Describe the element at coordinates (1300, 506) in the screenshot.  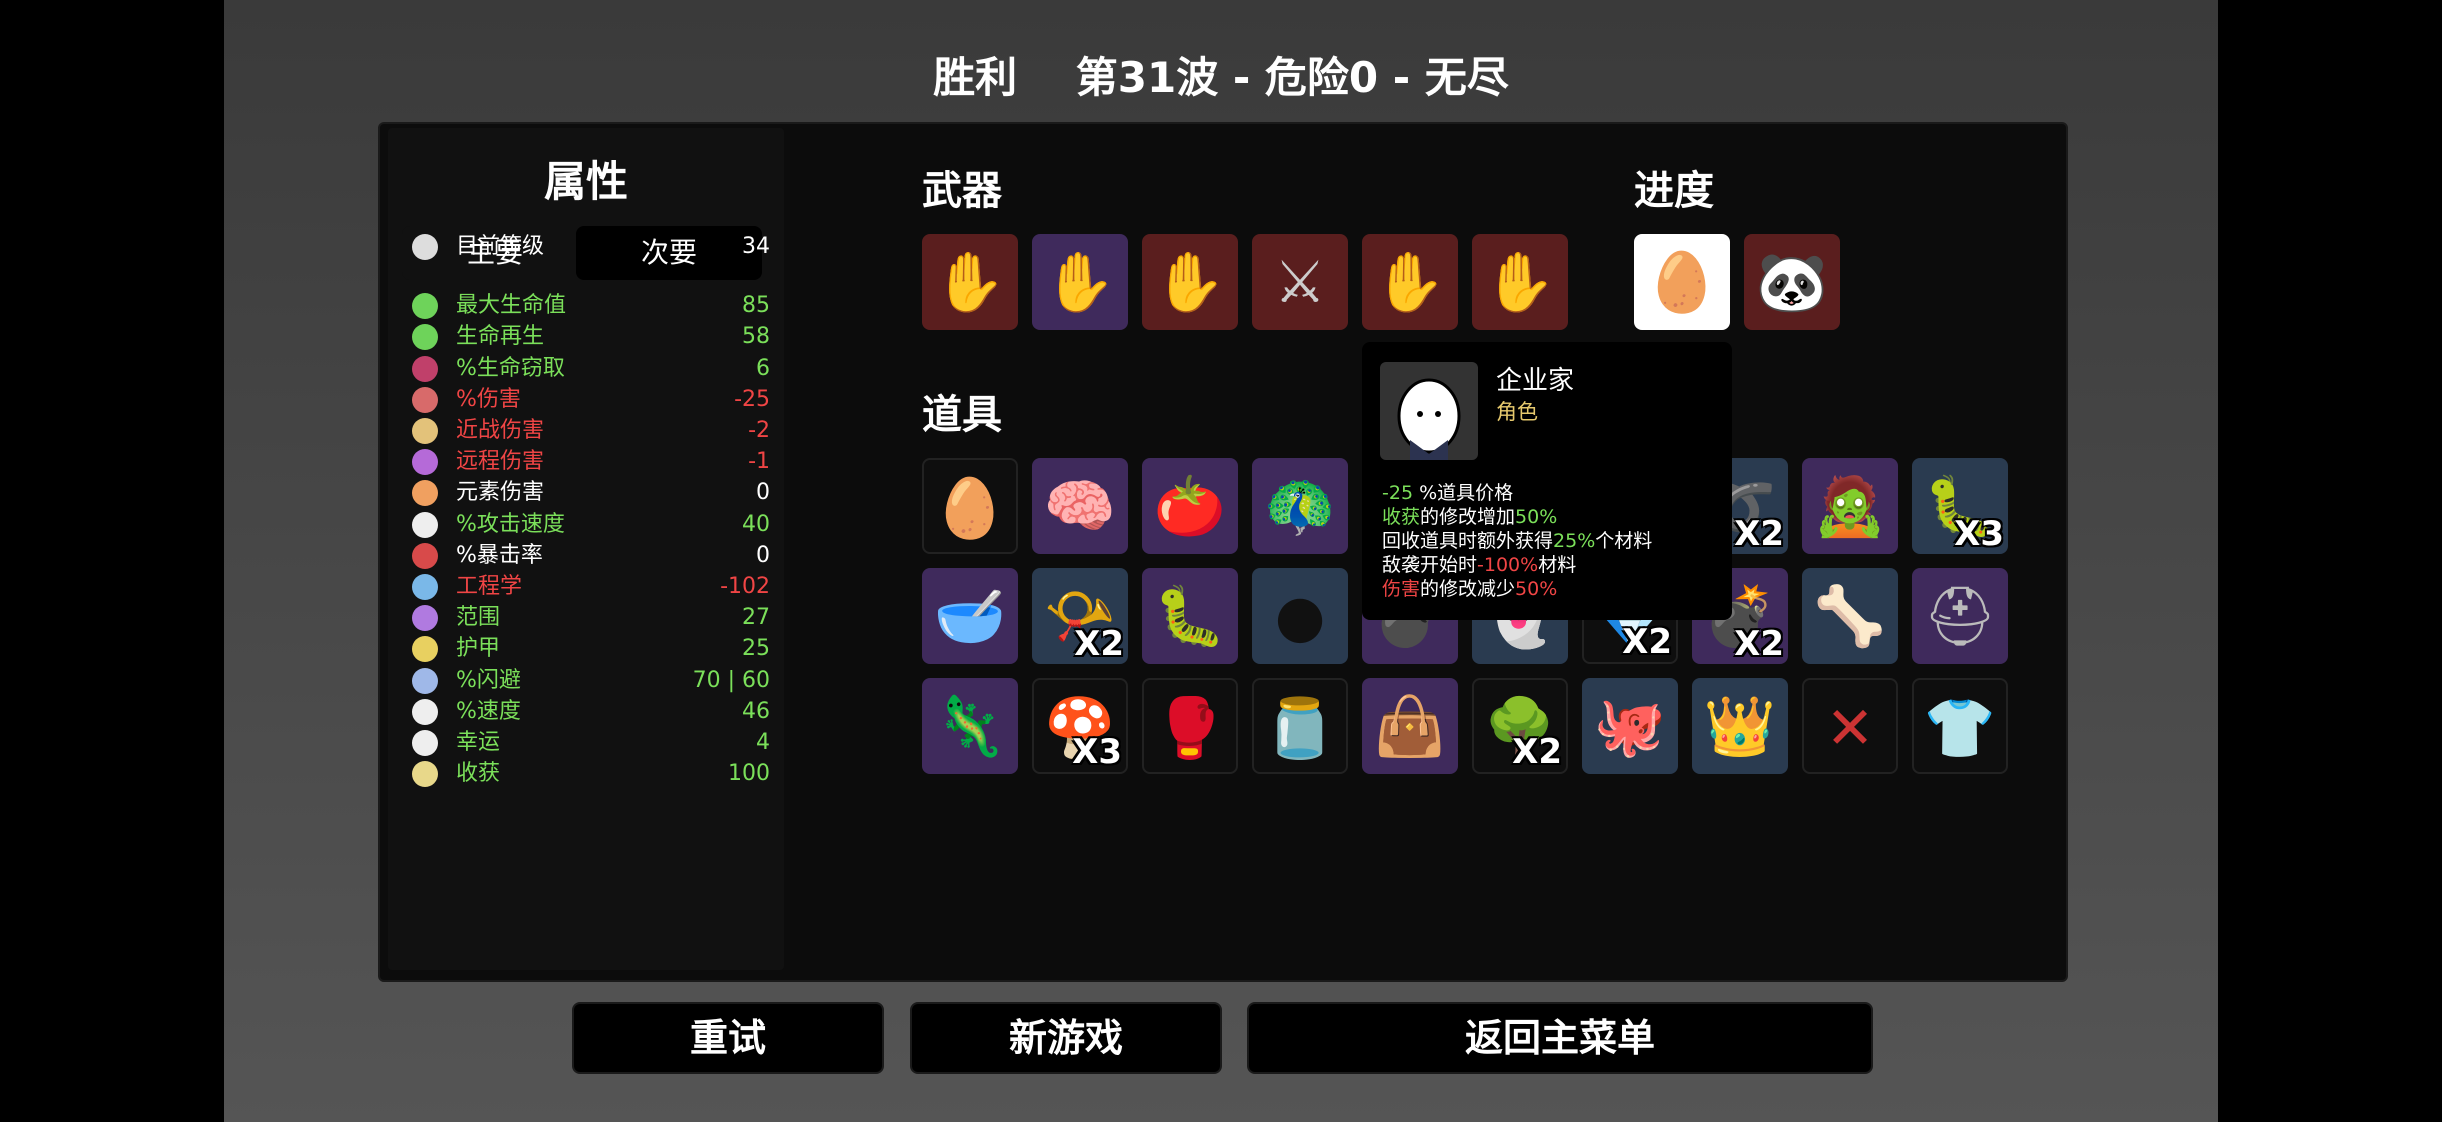
I see `item-slot: 🦚` at that location.